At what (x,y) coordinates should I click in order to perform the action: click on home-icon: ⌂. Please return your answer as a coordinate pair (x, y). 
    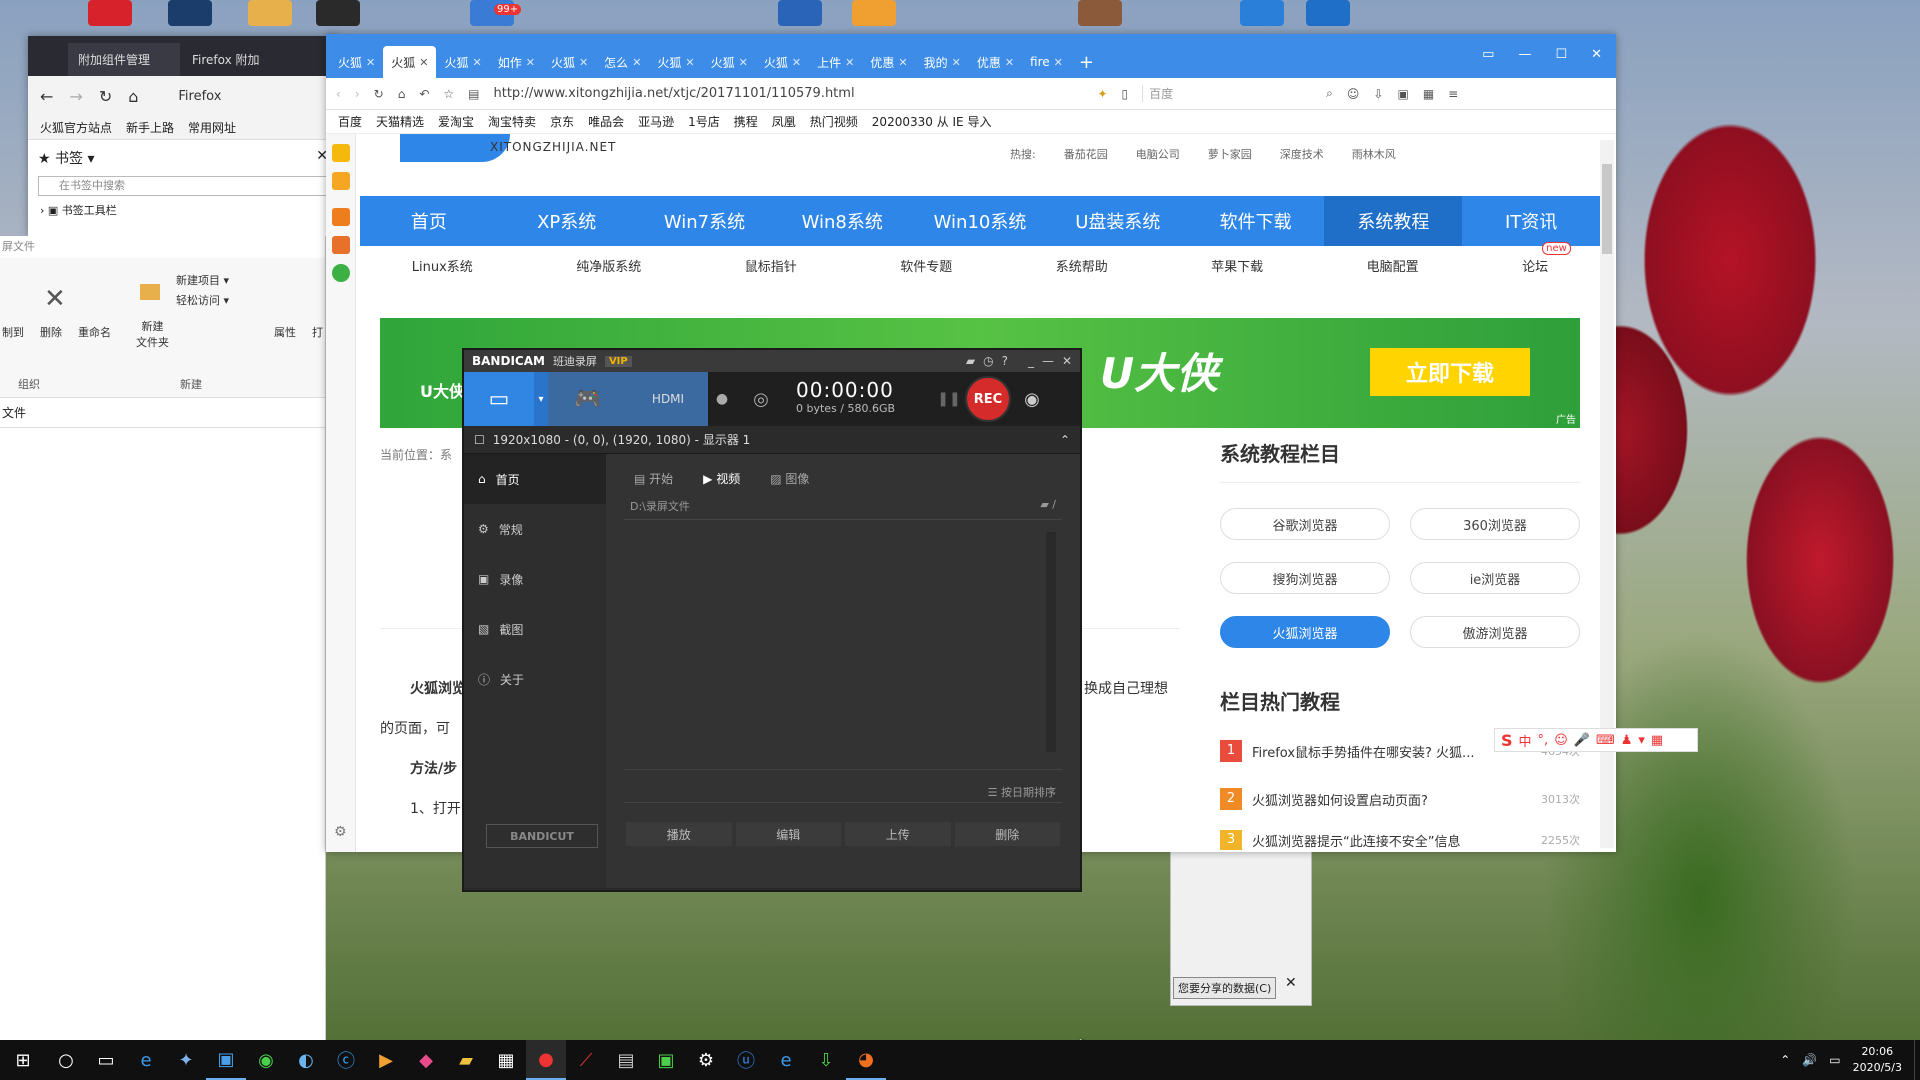
    Looking at the image, I should click on (133, 96).